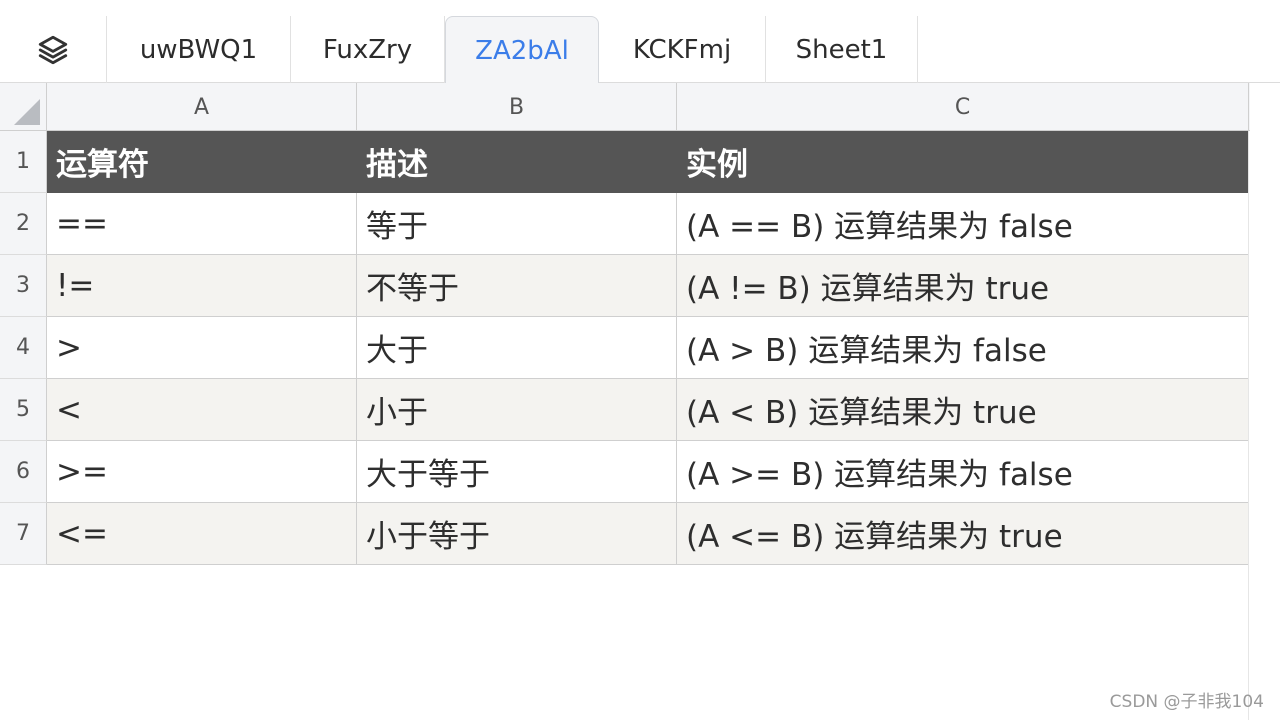  What do you see at coordinates (963, 286) in the screenshot?
I see `cell-c3: (A != B) 运算结果为 true` at bounding box center [963, 286].